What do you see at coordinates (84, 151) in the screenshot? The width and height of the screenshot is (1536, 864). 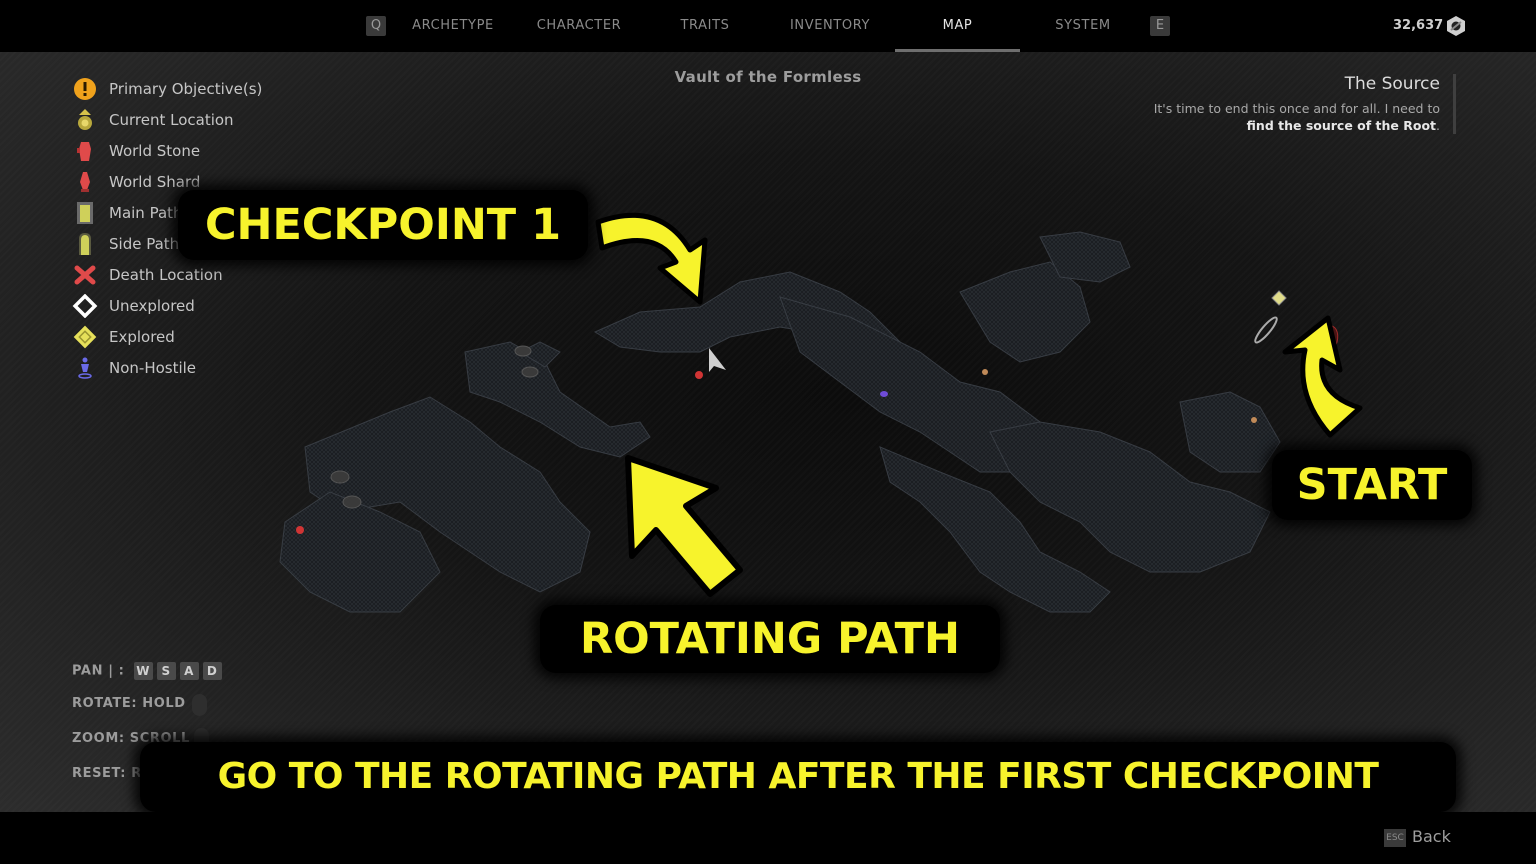 I see `world-stone-icon` at bounding box center [84, 151].